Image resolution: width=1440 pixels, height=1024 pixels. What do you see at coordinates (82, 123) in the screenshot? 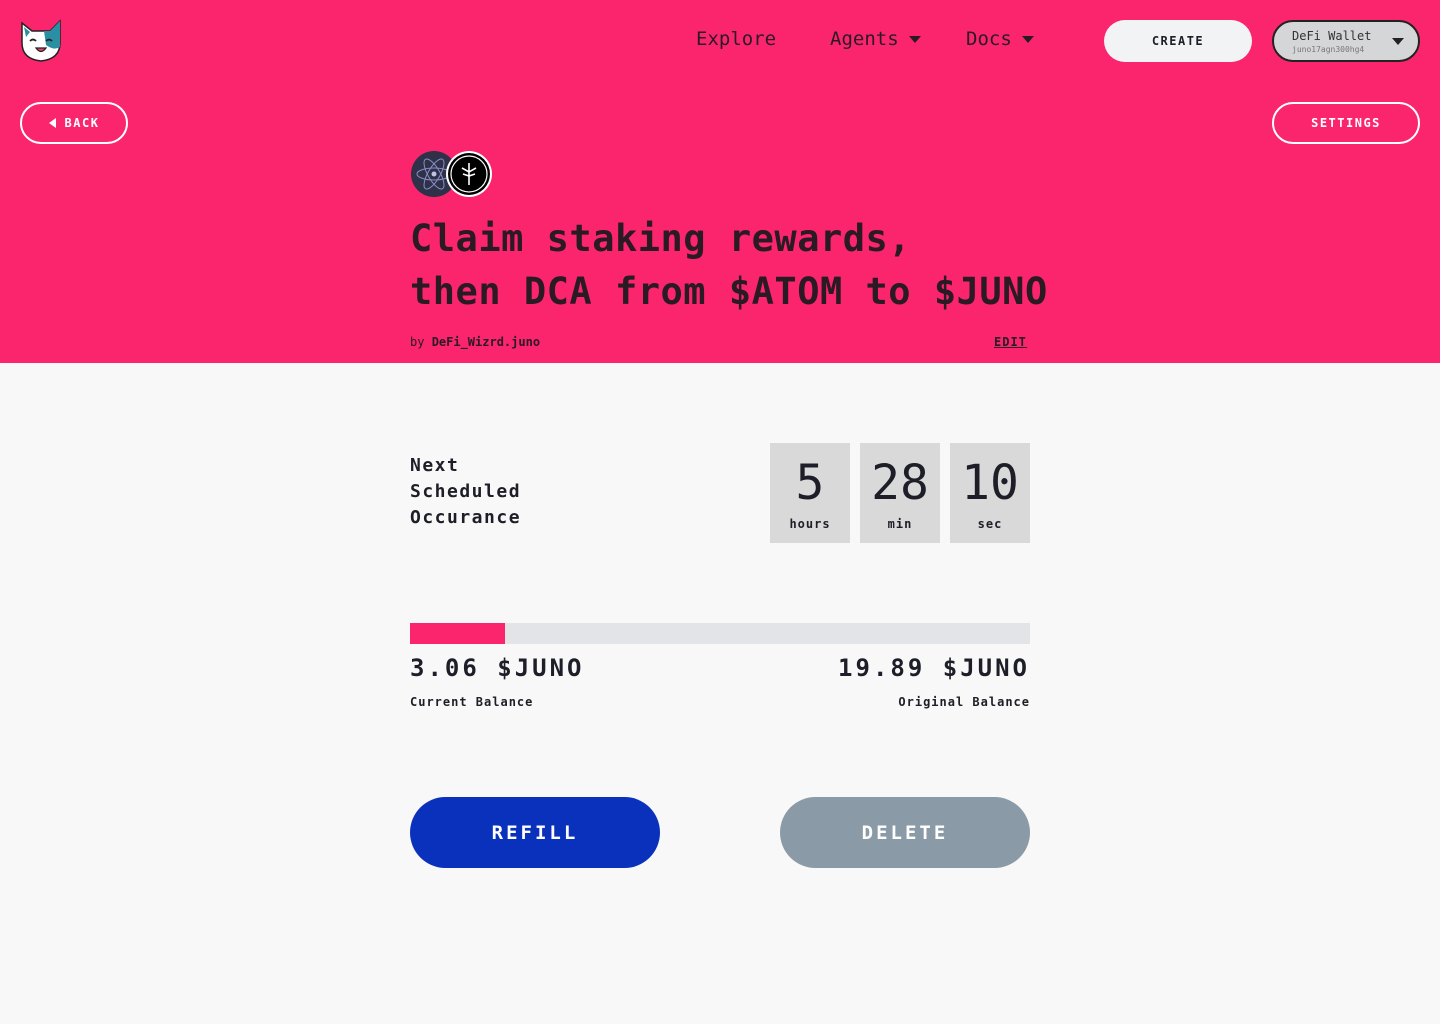
I see `back-label: BACK` at bounding box center [82, 123].